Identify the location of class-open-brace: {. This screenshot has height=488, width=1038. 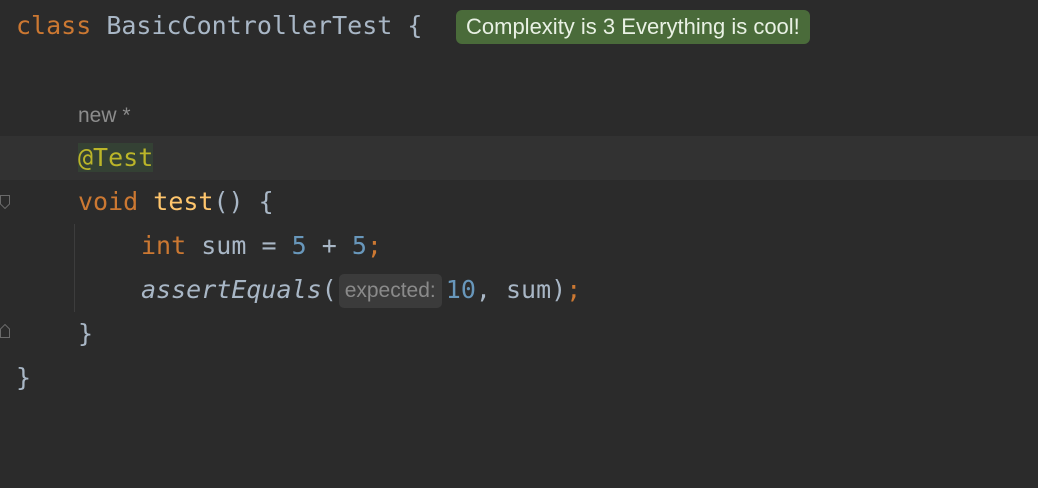
(415, 25).